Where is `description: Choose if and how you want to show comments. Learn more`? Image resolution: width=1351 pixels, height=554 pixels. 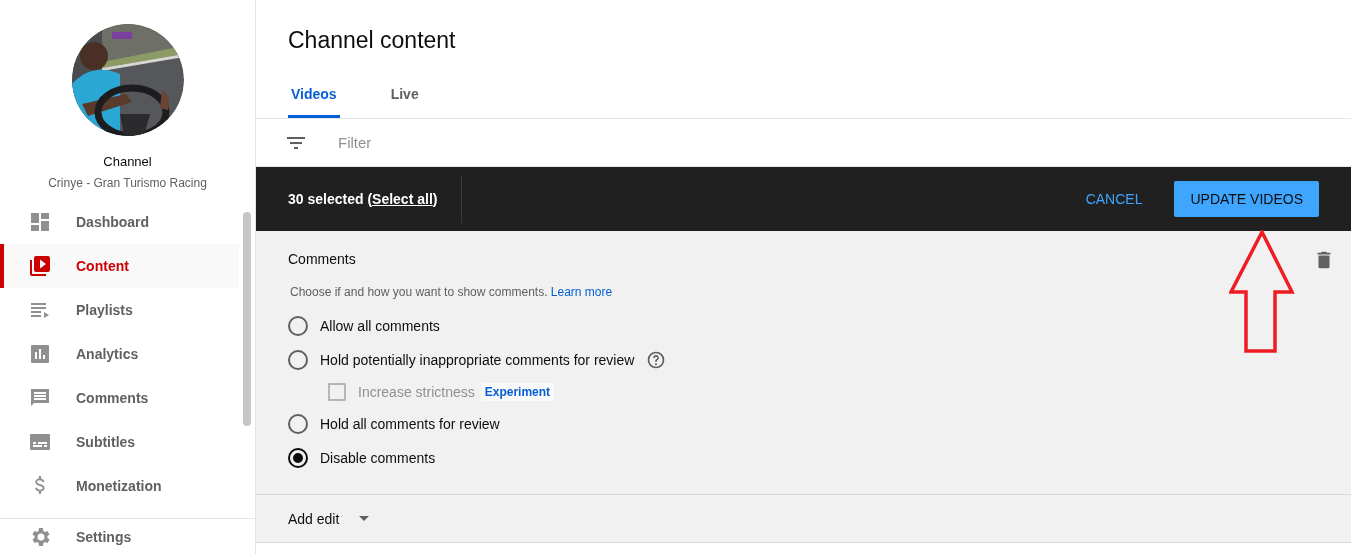
description: Choose if and how you want to show comments. Learn more is located at coordinates (452, 292).